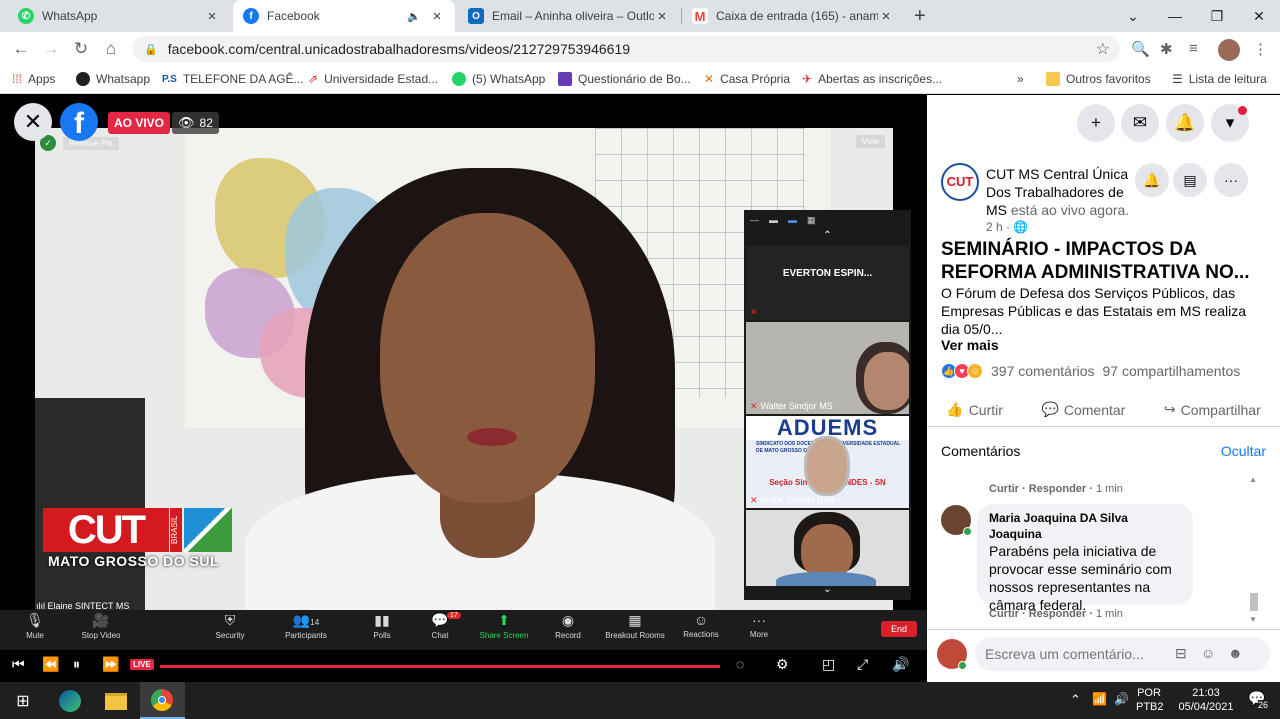  Describe the element at coordinates (793, 16) in the screenshot. I see `tab-gmail: M Caixa de entrada (165) - anamari ×` at that location.